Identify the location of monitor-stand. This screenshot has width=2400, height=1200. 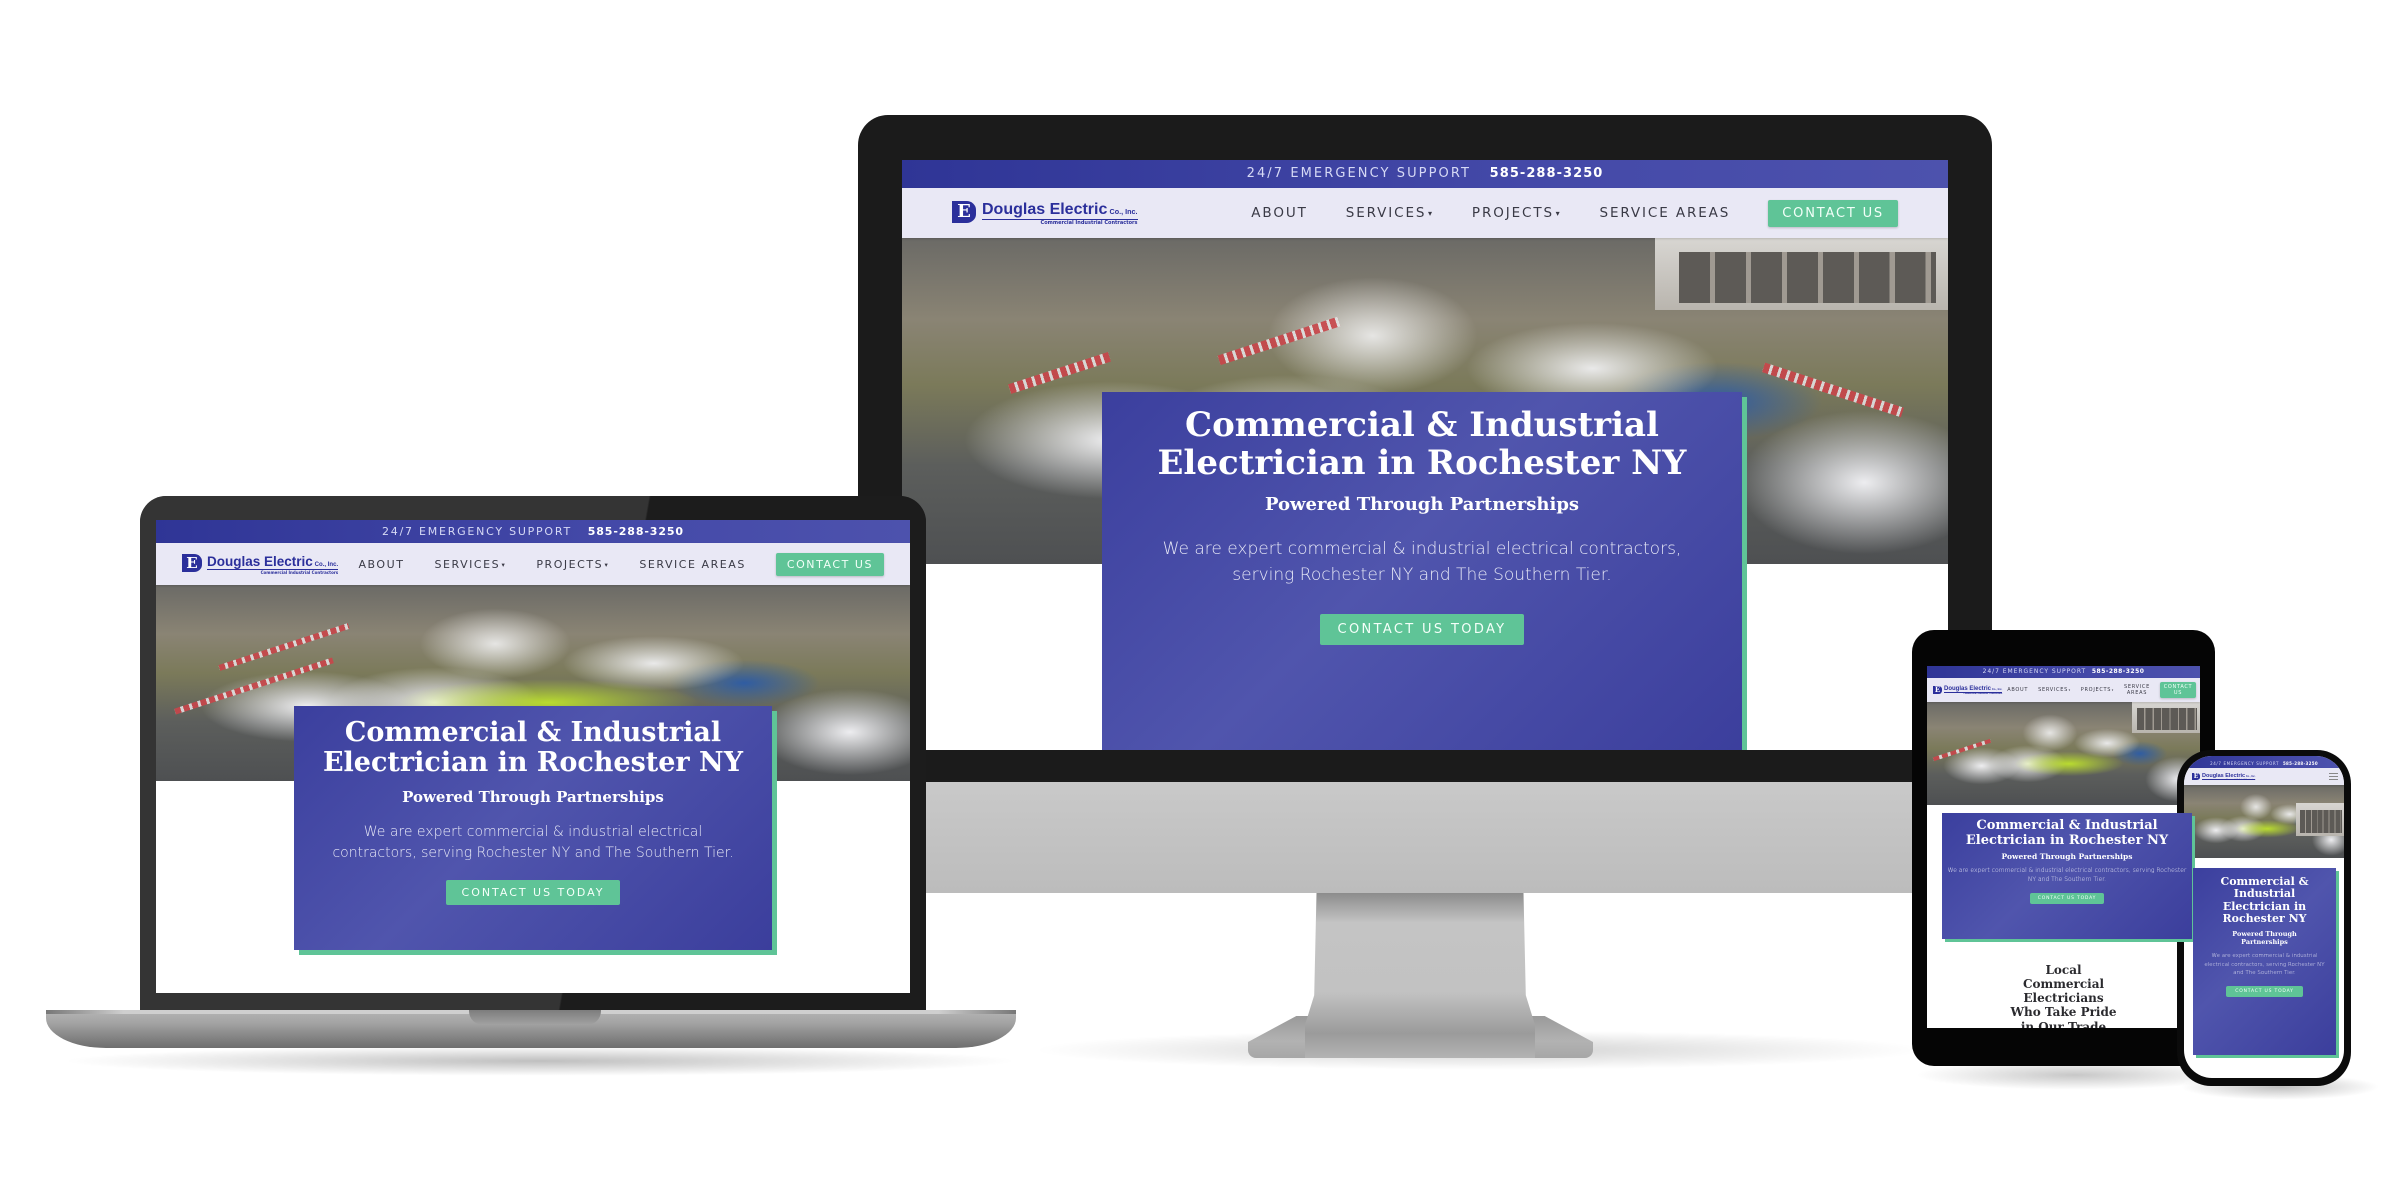
(1420, 975).